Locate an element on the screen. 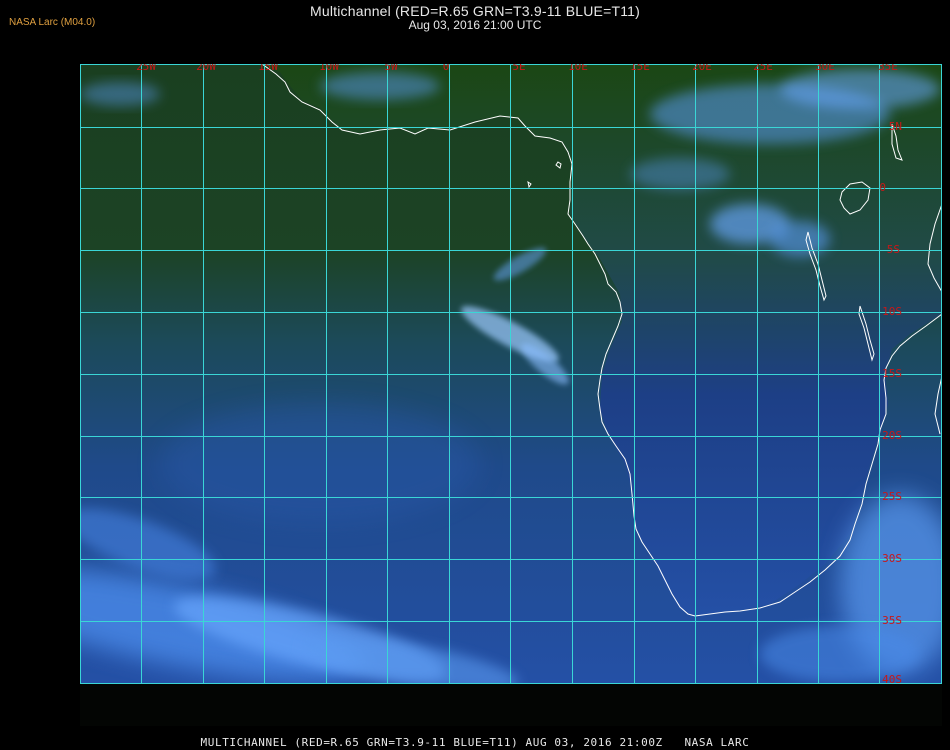 The width and height of the screenshot is (950, 750). lat-label-15s: 15S is located at coordinates (892, 373).